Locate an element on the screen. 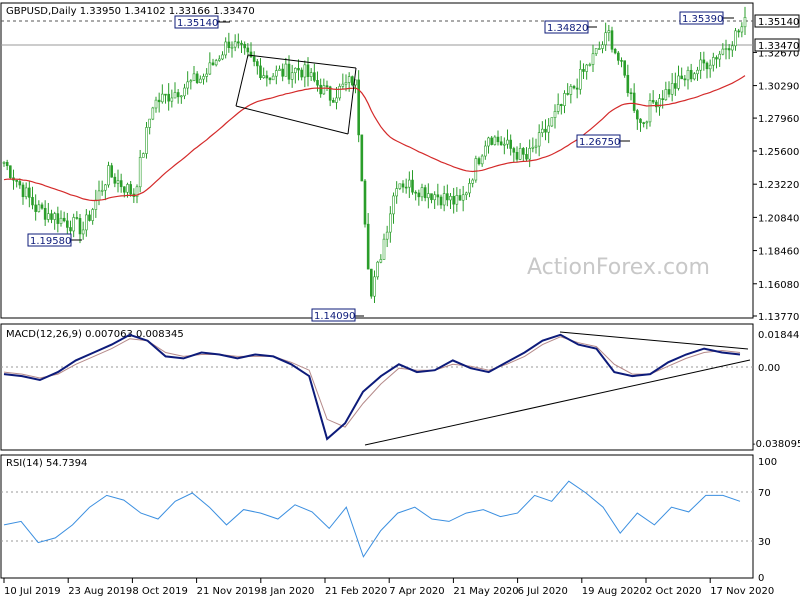 This screenshot has width=800, height=600. svg-text: 1.35140 is located at coordinates (778, 22).